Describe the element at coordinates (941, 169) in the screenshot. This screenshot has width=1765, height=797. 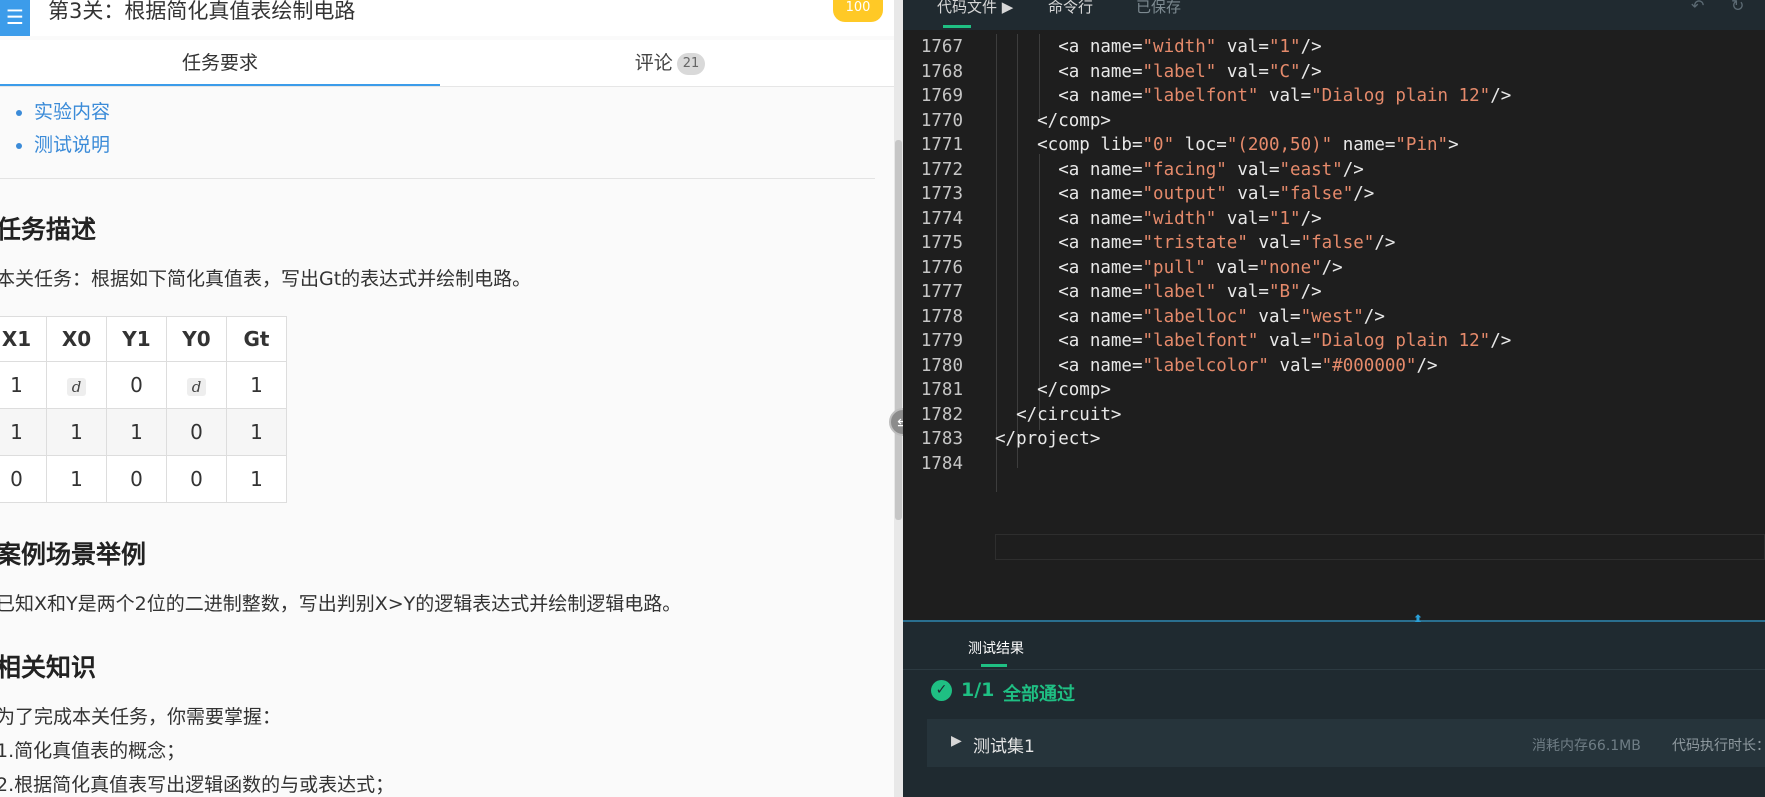
I see `line-number: 1772` at that location.